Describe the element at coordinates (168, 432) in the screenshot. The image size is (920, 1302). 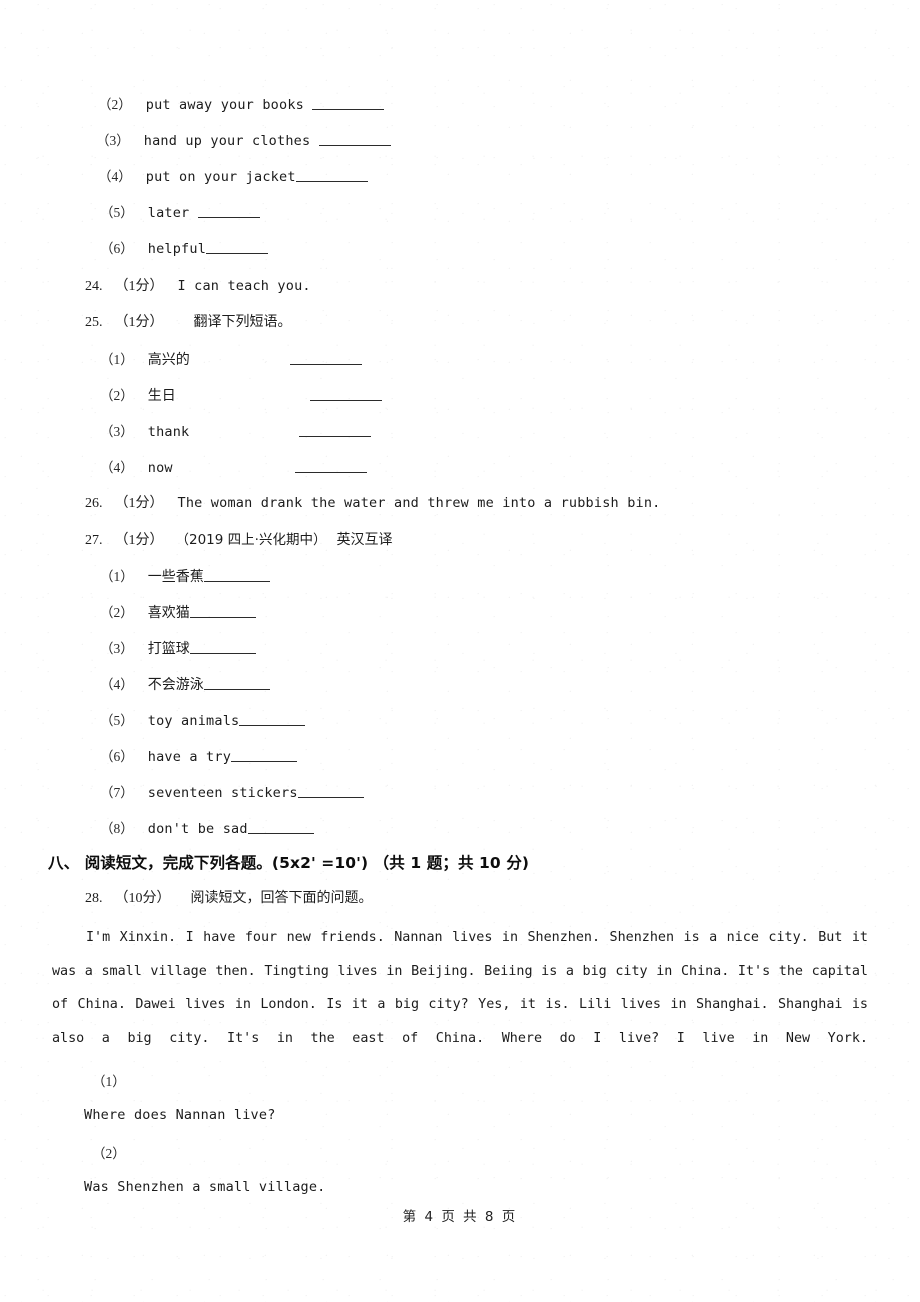
I see `item-text: thank` at that location.